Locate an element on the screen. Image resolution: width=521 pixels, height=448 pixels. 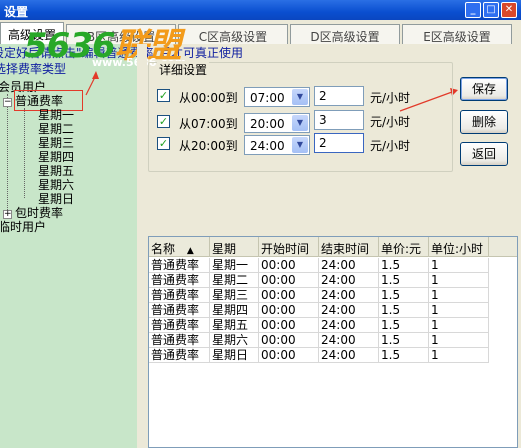
table-row: 普通费率 星期四 00:00 24:00 1.5 1 is located at coordinates (333, 310).